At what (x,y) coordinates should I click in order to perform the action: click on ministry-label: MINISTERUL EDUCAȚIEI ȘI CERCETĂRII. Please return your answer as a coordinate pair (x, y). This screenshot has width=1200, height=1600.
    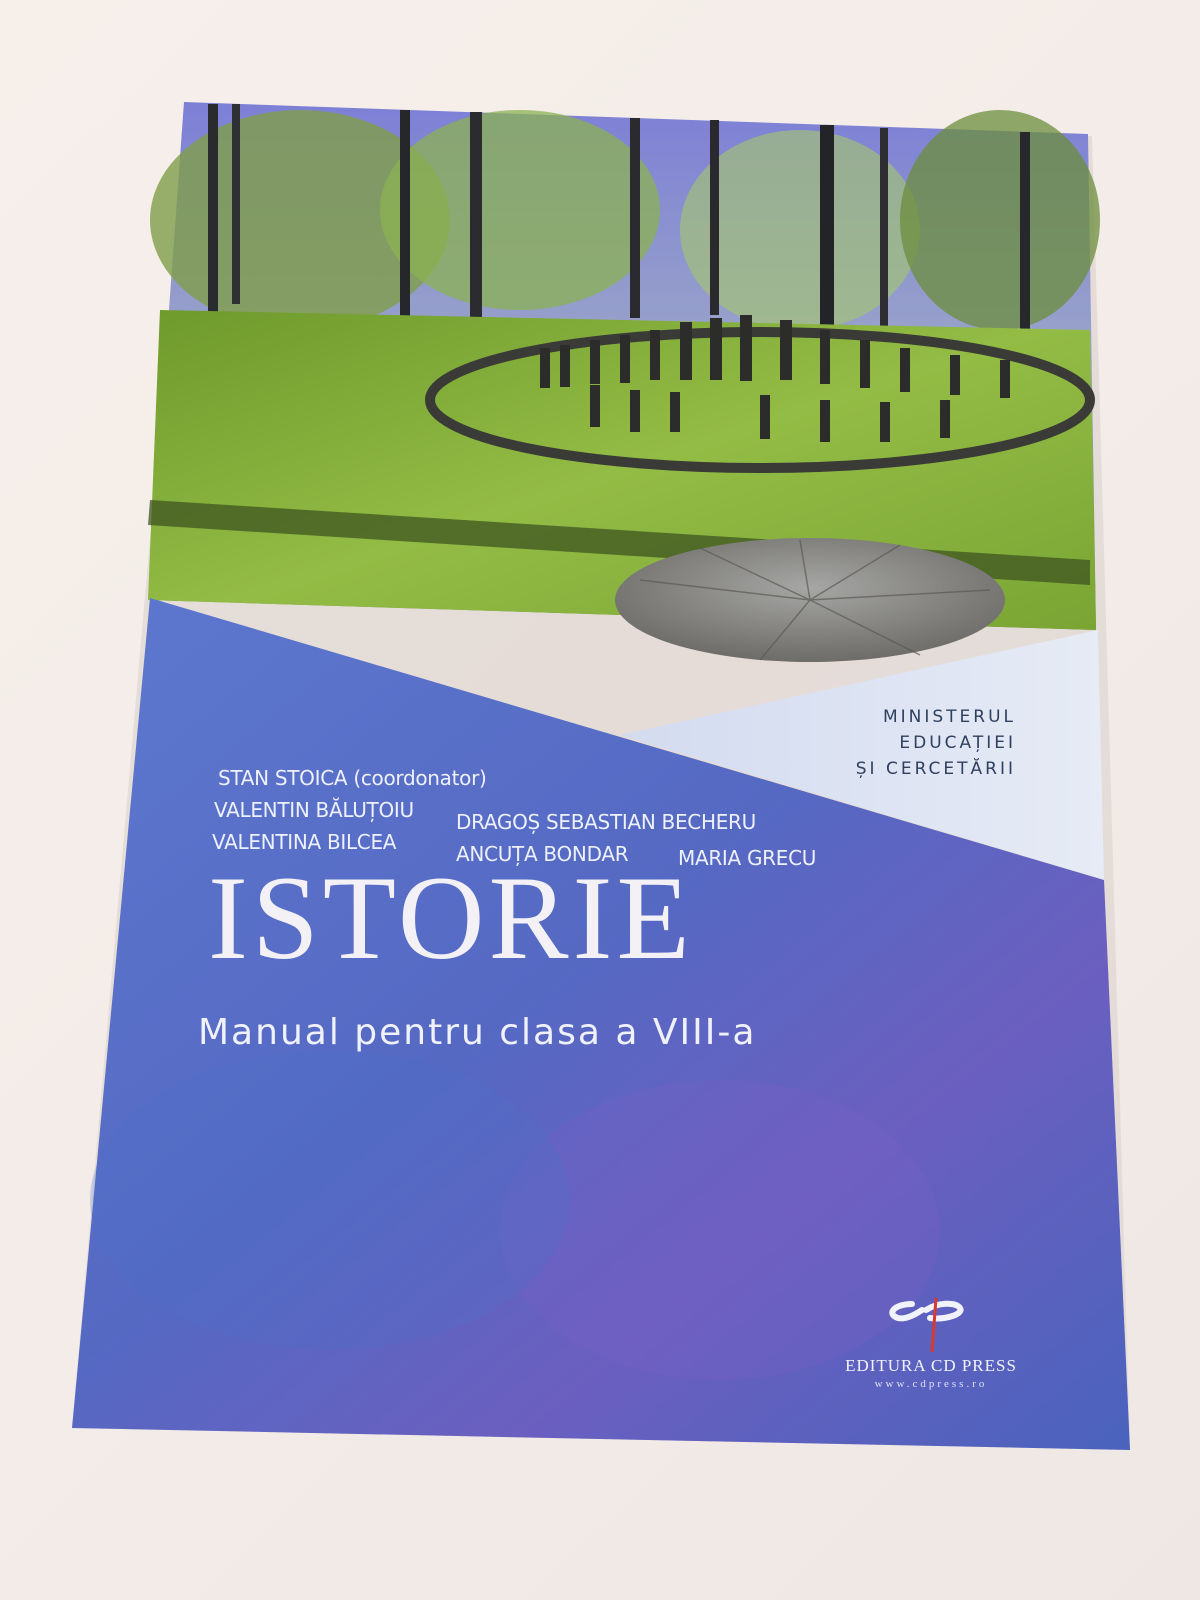
    Looking at the image, I should click on (908, 743).